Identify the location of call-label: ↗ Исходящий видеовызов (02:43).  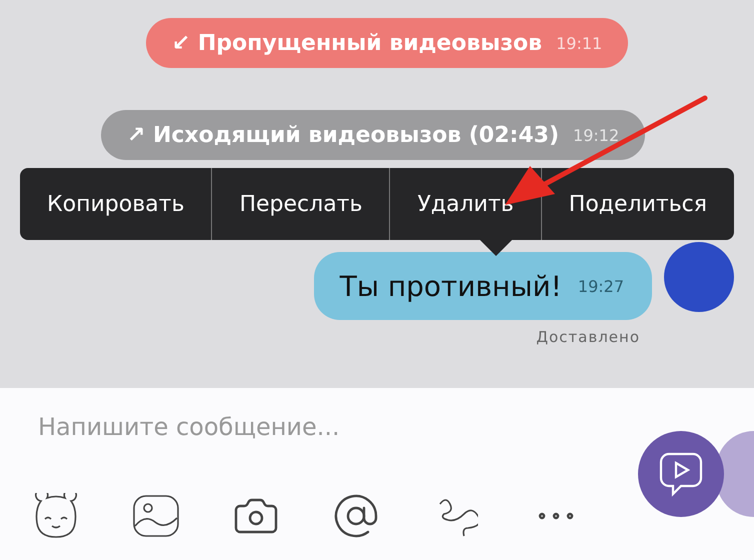
(343, 135).